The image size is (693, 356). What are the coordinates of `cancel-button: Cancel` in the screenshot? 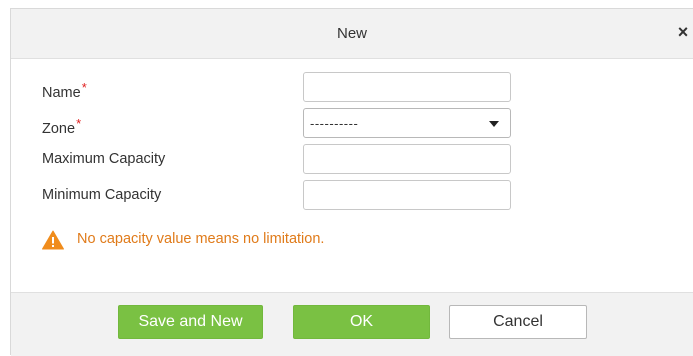 It's located at (518, 322).